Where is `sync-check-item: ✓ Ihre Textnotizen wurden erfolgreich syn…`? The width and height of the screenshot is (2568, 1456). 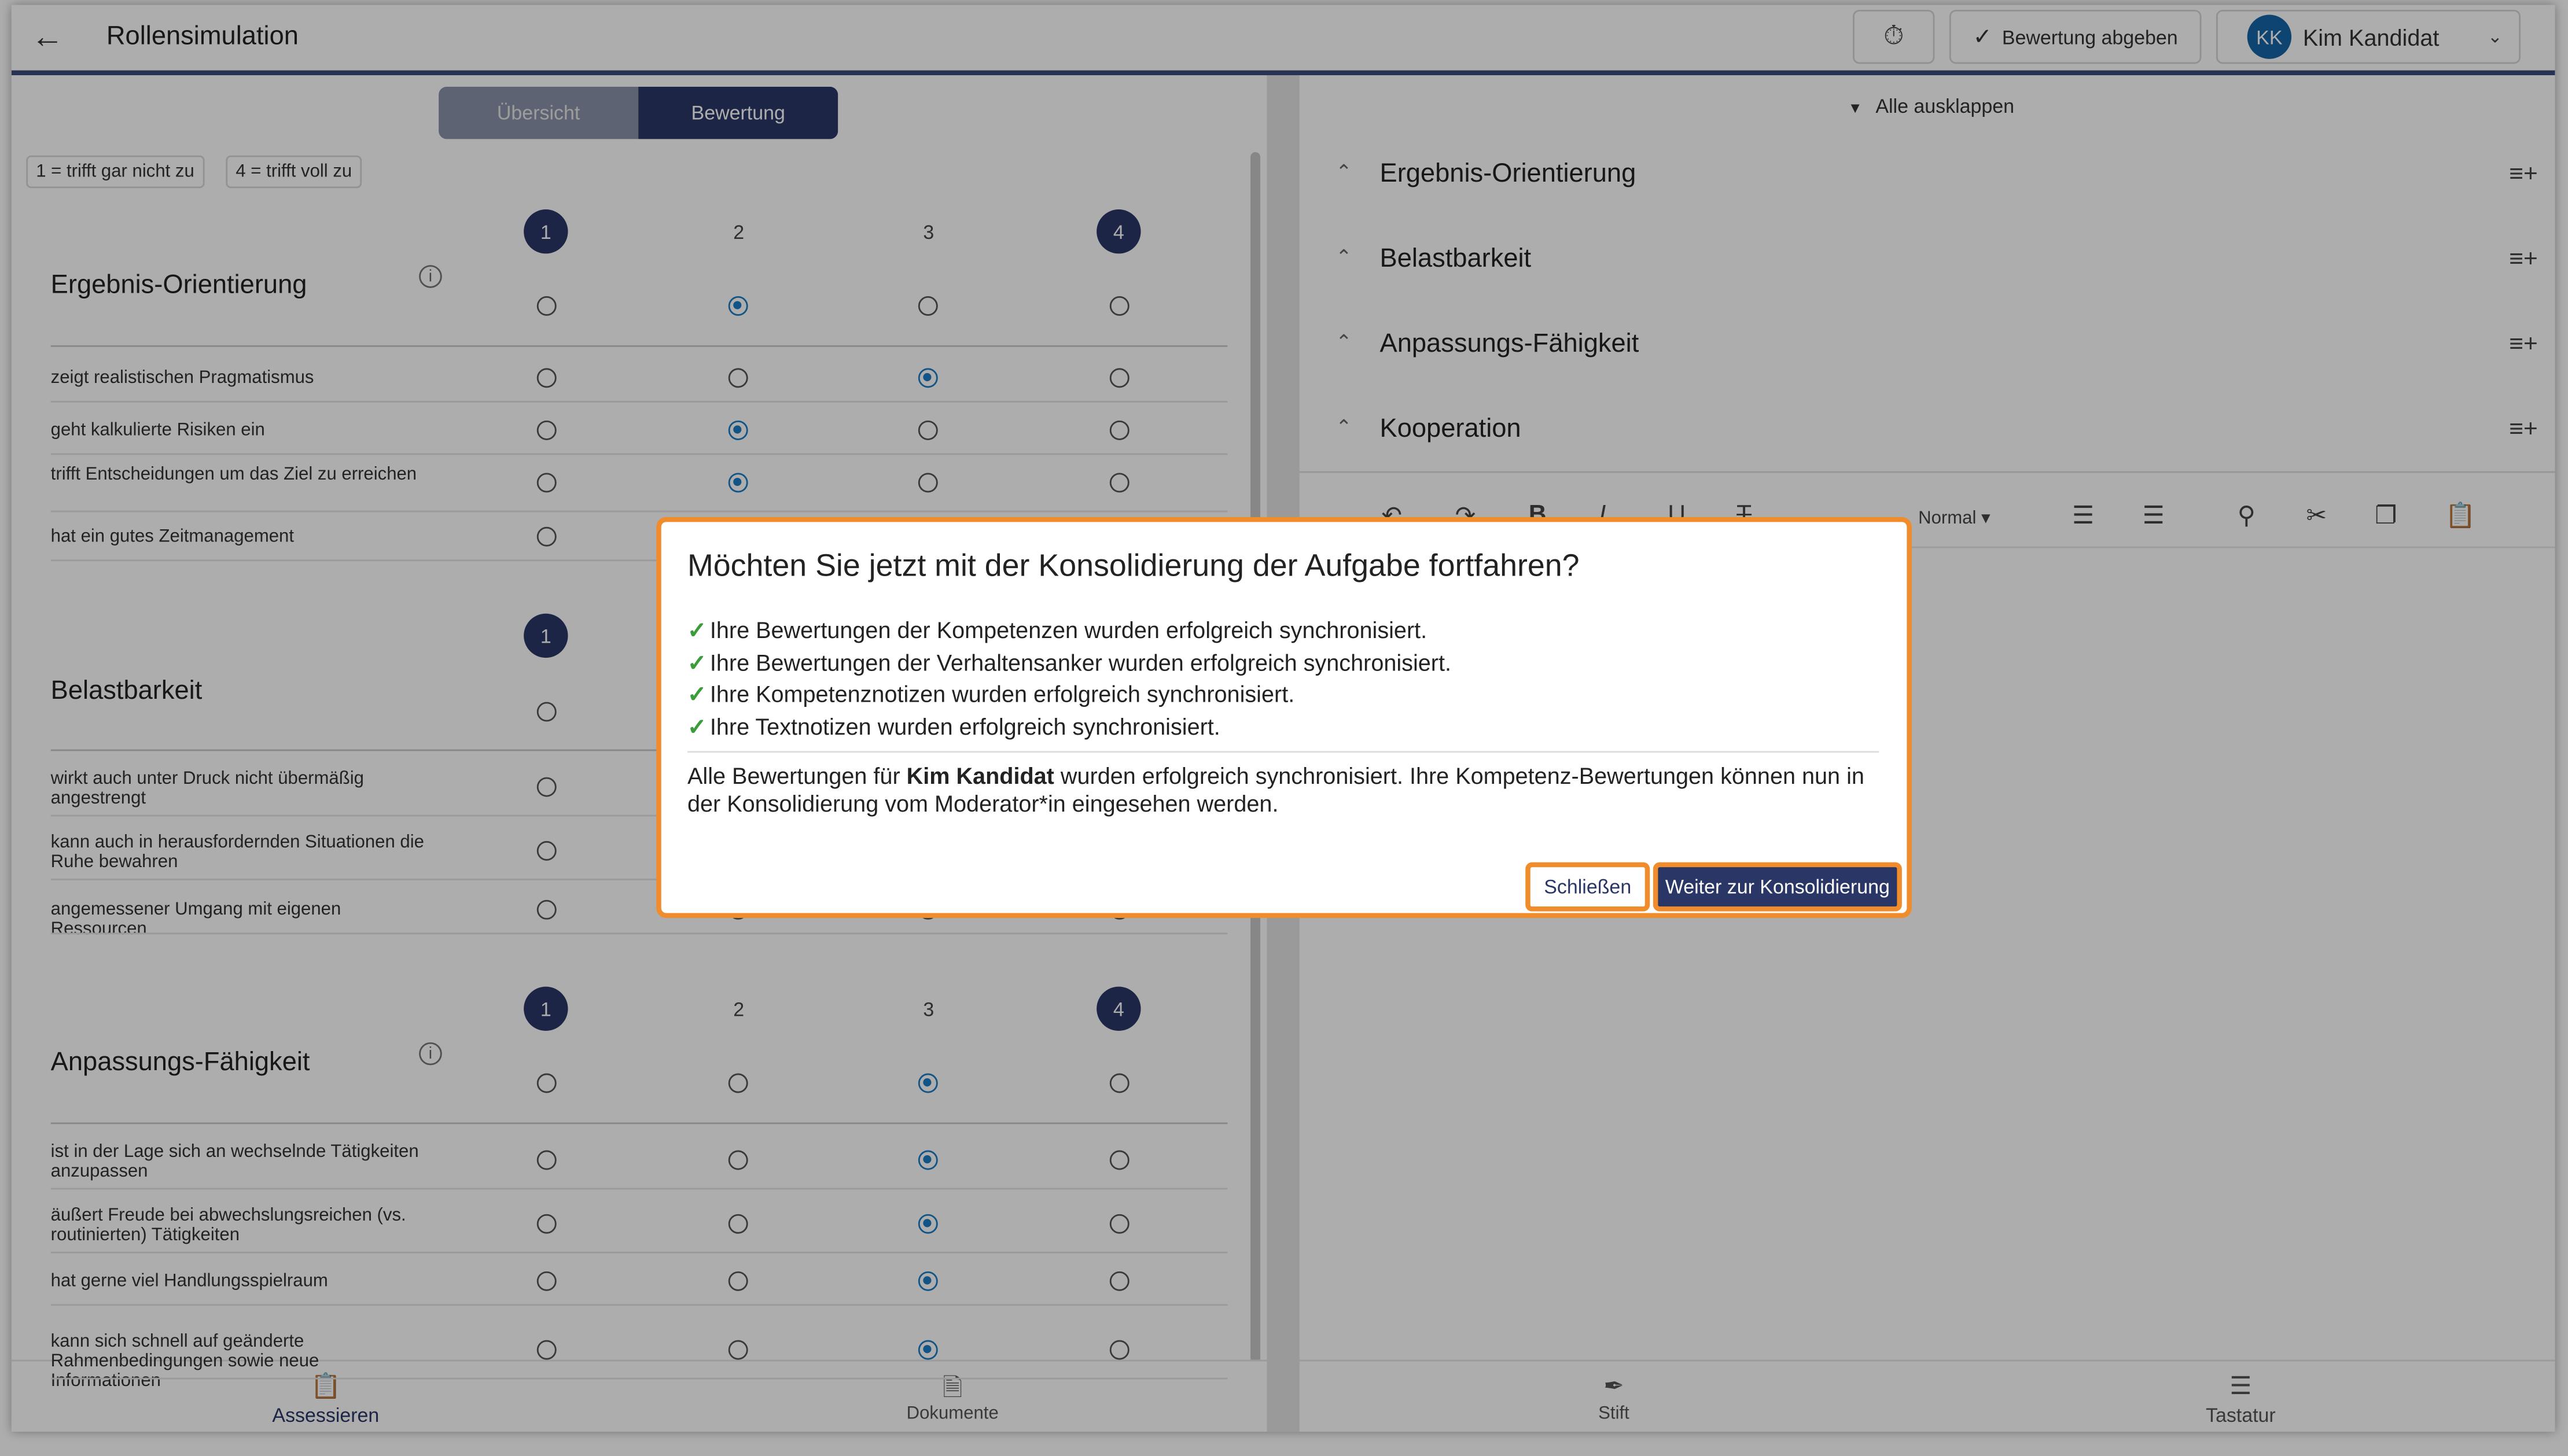
sync-check-item: ✓ Ihre Textnotizen wurden erfolgreich syn… is located at coordinates (953, 727).